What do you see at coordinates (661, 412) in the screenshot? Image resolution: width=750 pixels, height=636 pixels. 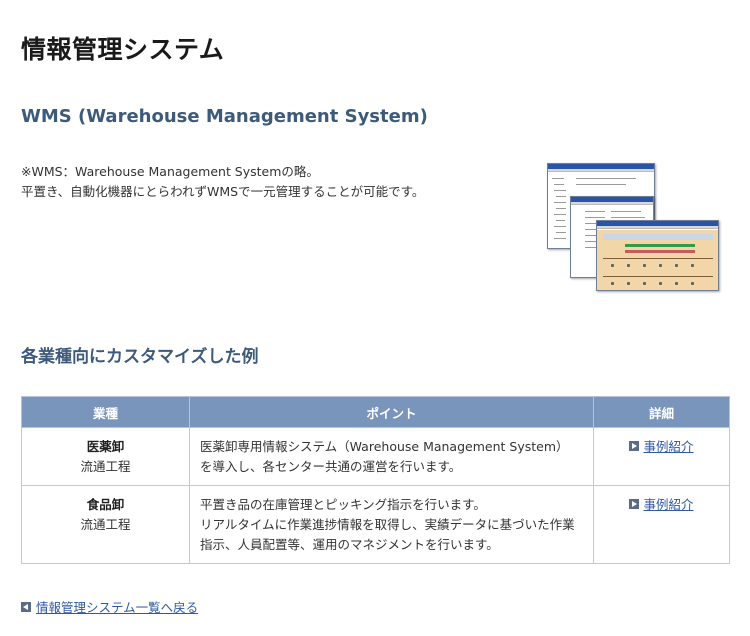 I see `column-header-detail: 詳細` at bounding box center [661, 412].